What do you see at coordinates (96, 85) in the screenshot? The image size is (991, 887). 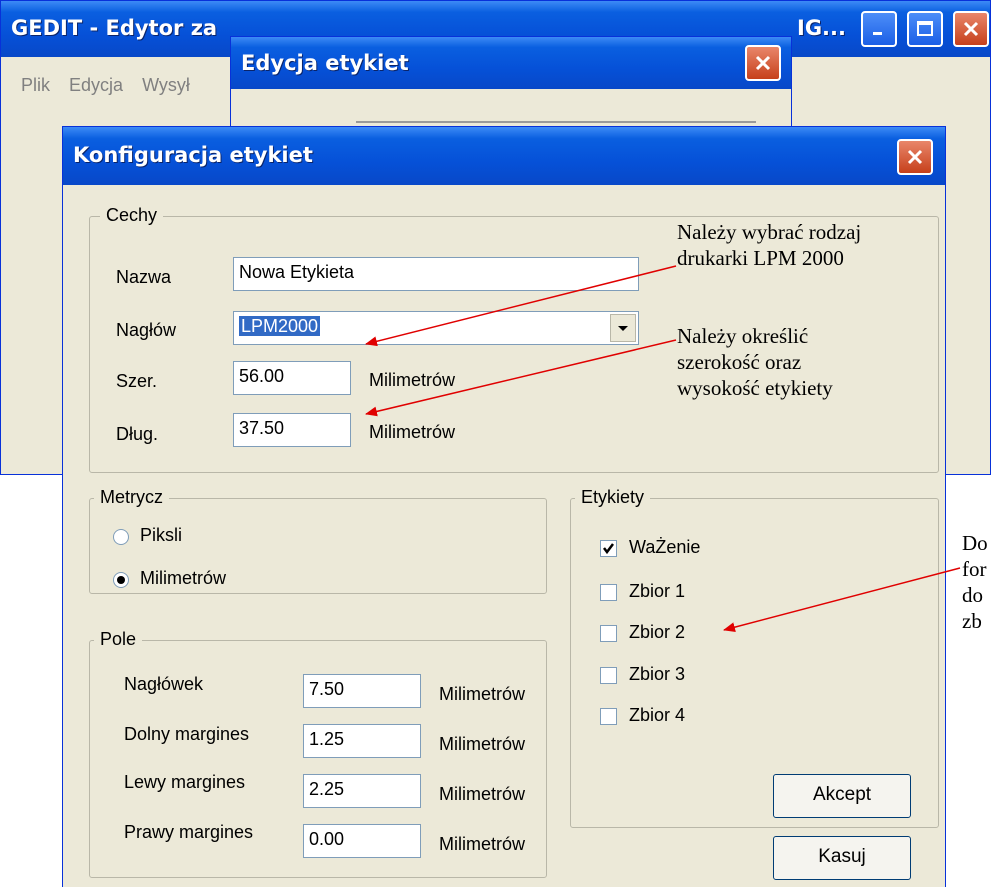 I see `menu-edycja: Edycja` at bounding box center [96, 85].